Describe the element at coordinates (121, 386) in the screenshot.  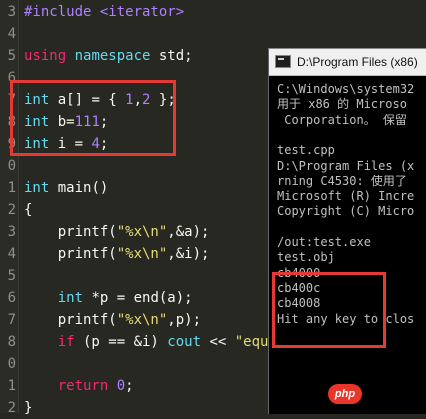
I see `code-token: 0` at that location.